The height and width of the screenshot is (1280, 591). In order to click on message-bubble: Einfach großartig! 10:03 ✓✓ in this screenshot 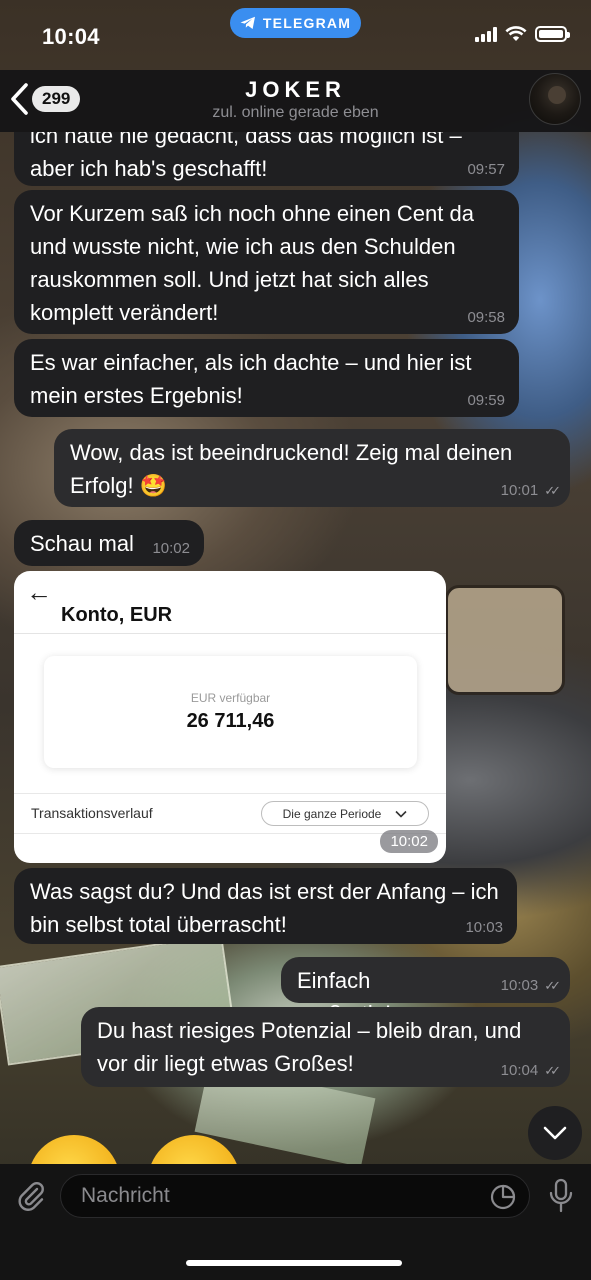, I will do `click(425, 991)`.